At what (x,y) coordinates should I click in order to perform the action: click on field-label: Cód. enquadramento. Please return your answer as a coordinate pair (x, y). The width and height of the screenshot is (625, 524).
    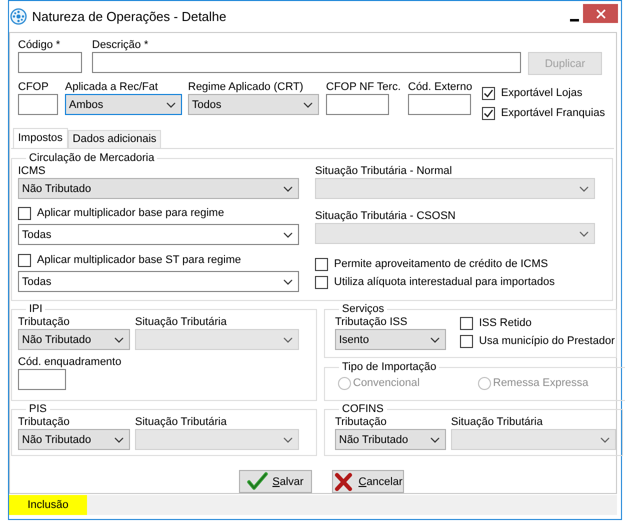
    Looking at the image, I should click on (70, 362).